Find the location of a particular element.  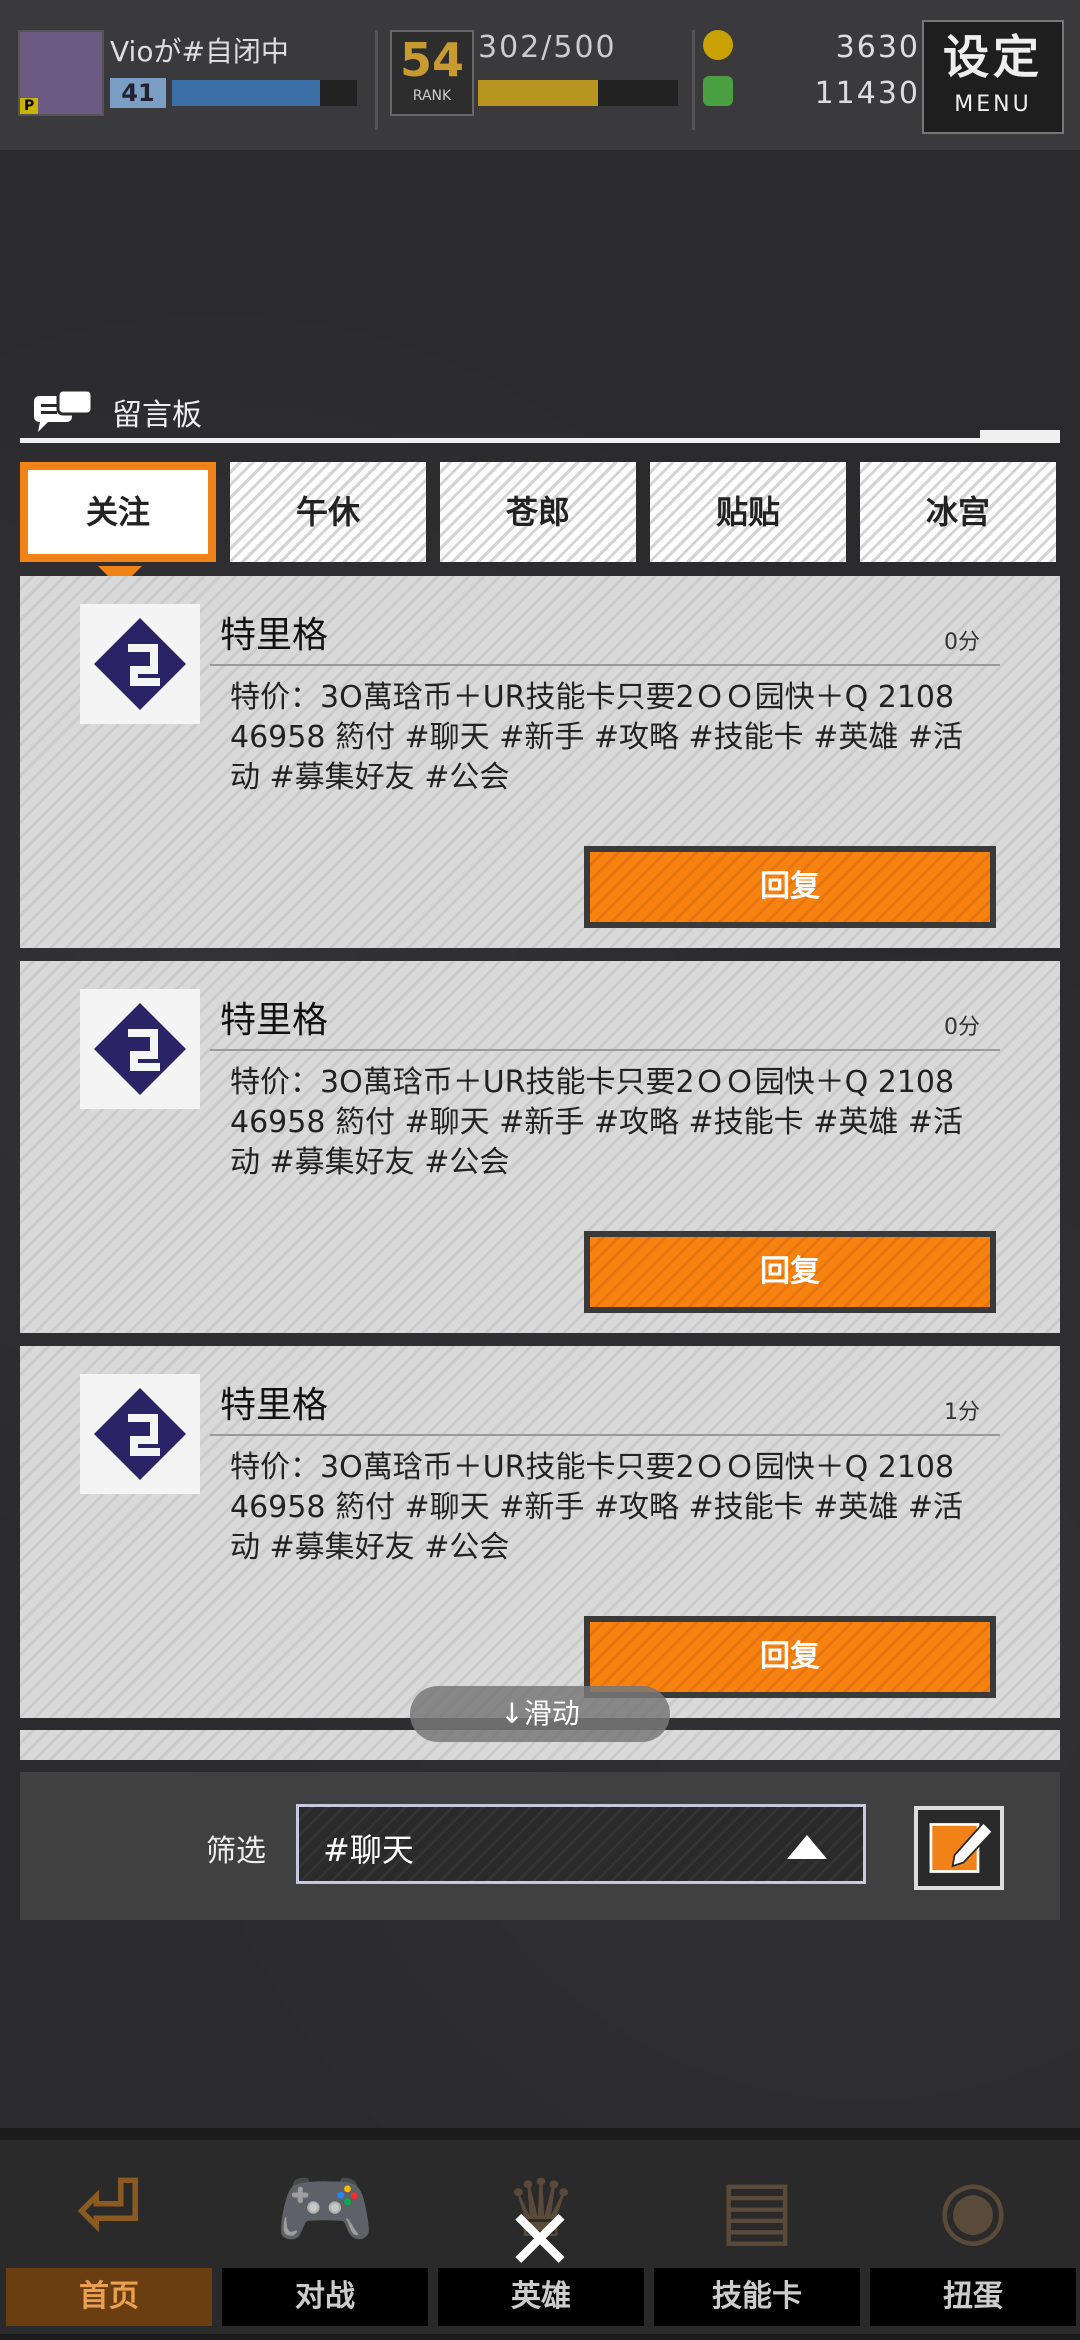

chat-bubble-icon is located at coordinates (64, 410).